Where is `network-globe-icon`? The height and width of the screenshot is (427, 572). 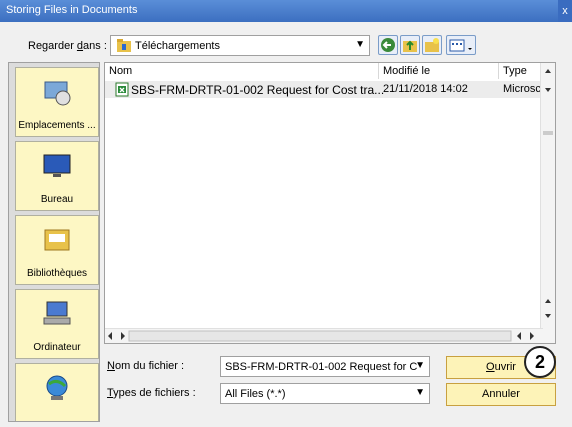
network-globe-icon is located at coordinates (57, 387).